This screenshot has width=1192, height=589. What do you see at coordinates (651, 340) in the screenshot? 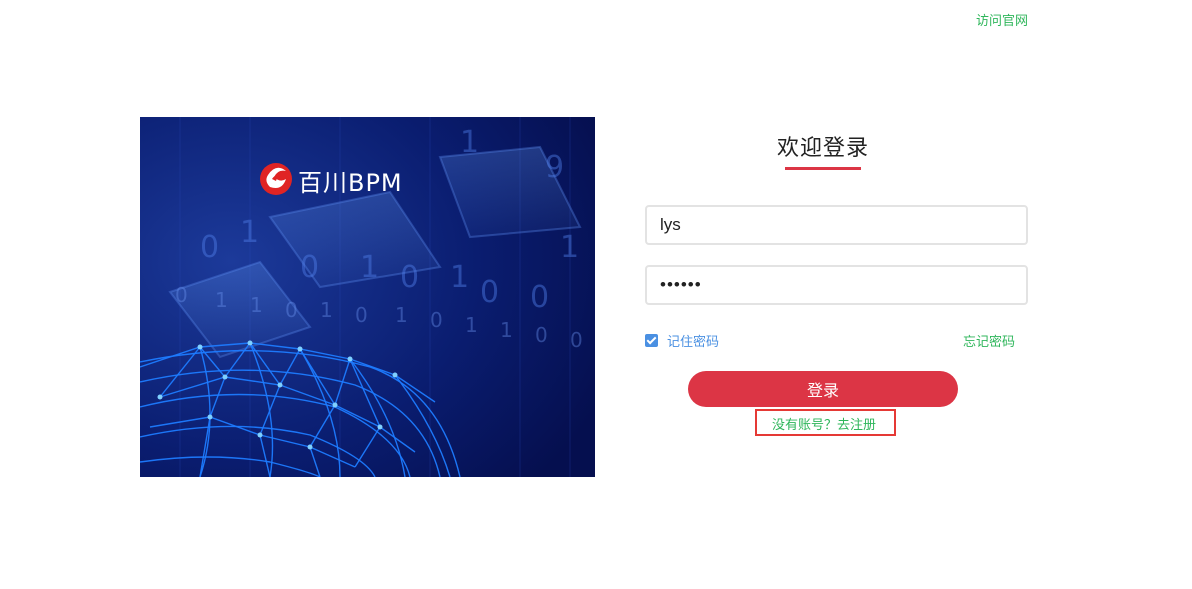
I see `remember-checkbox` at bounding box center [651, 340].